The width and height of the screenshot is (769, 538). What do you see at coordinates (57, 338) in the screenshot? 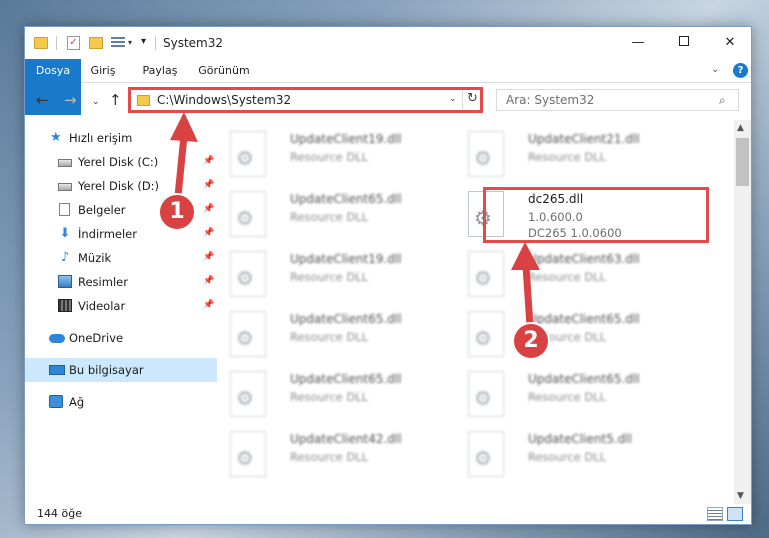
I see `cloud-icon` at bounding box center [57, 338].